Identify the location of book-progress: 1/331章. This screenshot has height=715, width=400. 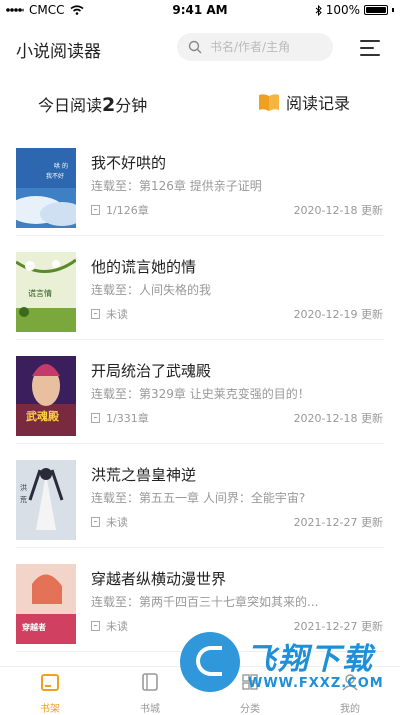
(127, 418).